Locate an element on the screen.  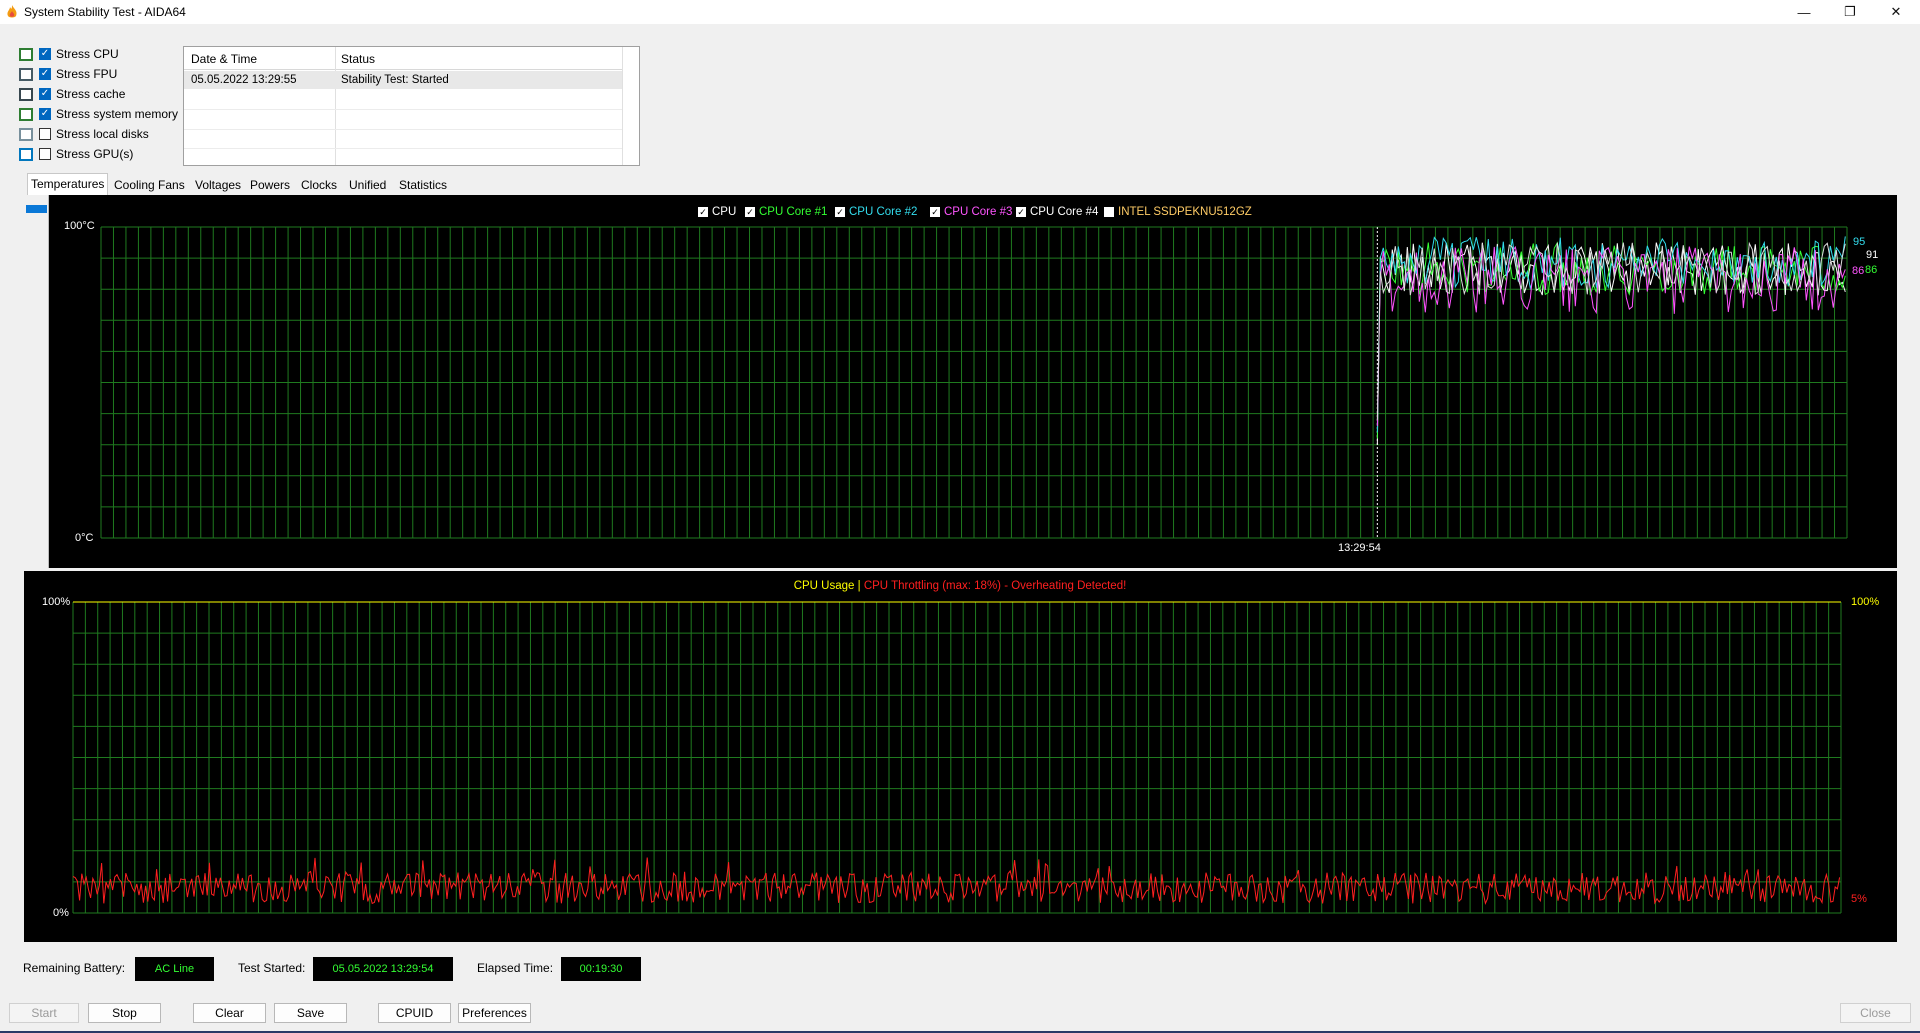
legend-item: INTEL SSDPEKNU512GZ is located at coordinates (1178, 212).